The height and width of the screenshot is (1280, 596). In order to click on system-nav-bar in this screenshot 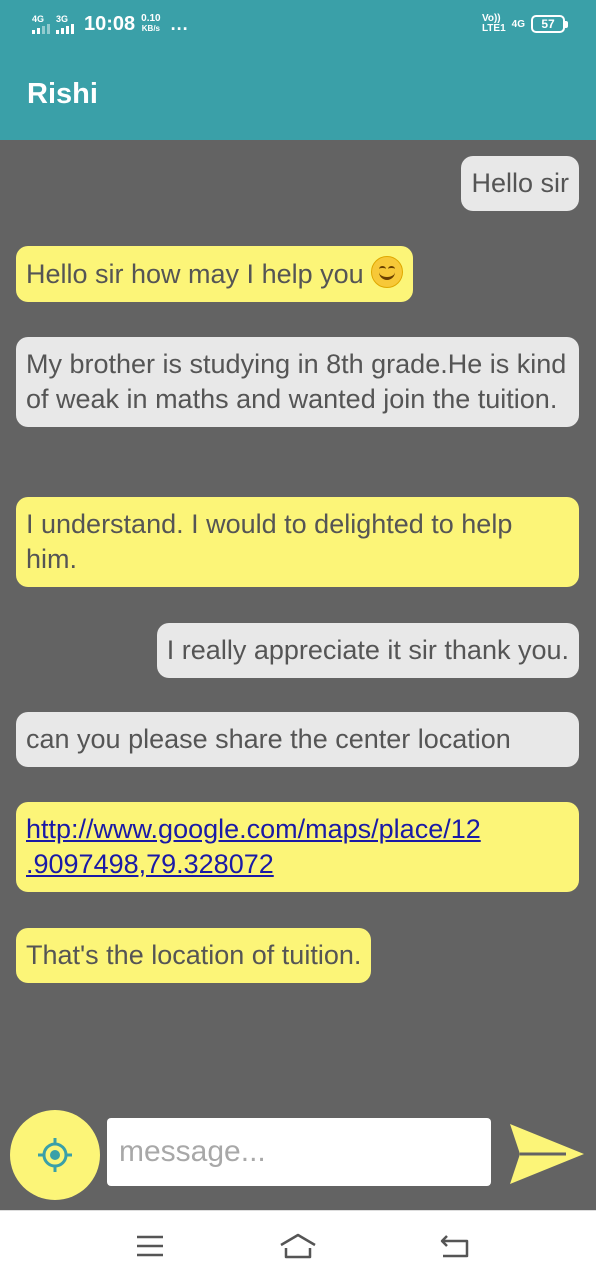, I will do `click(298, 1245)`.